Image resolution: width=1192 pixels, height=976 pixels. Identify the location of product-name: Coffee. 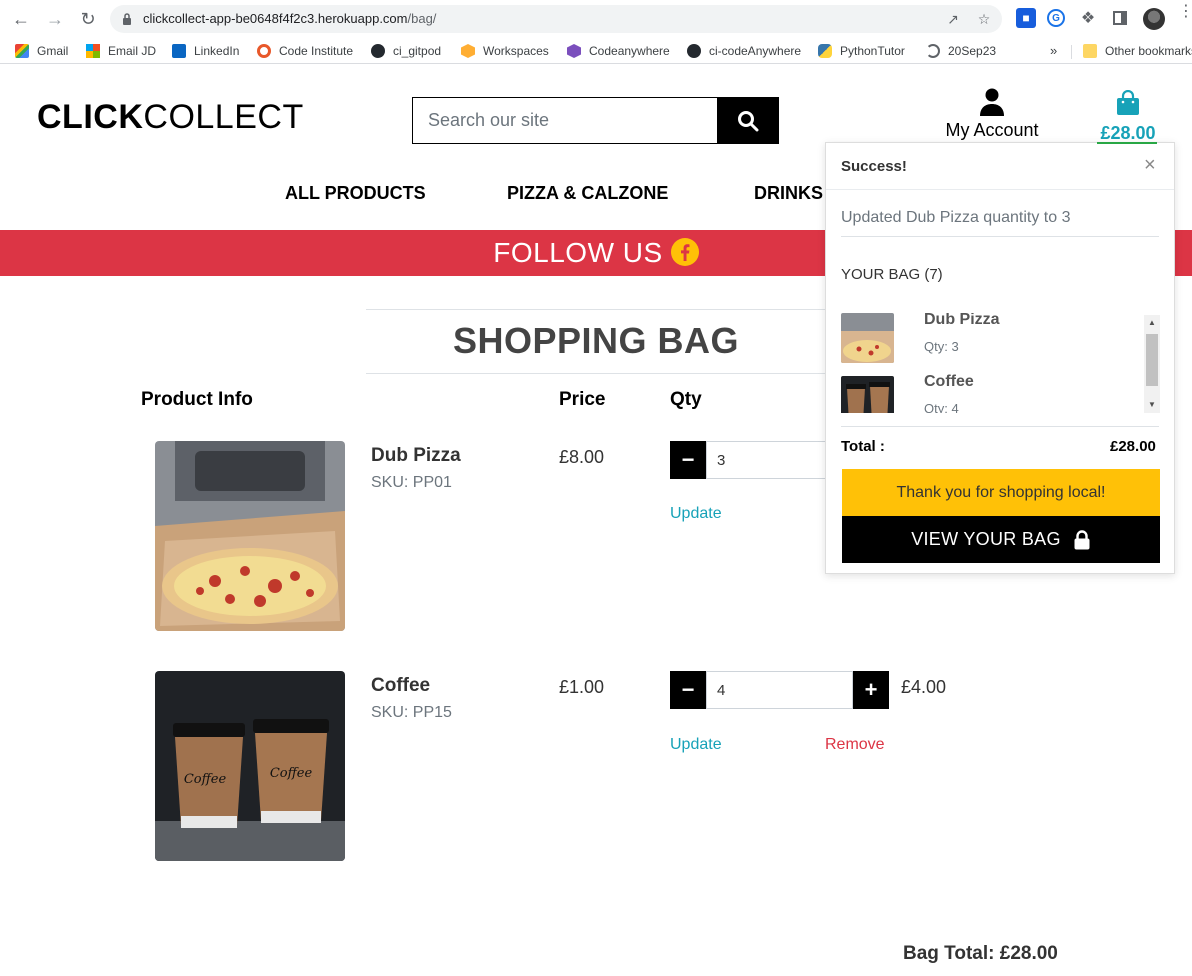
(401, 685).